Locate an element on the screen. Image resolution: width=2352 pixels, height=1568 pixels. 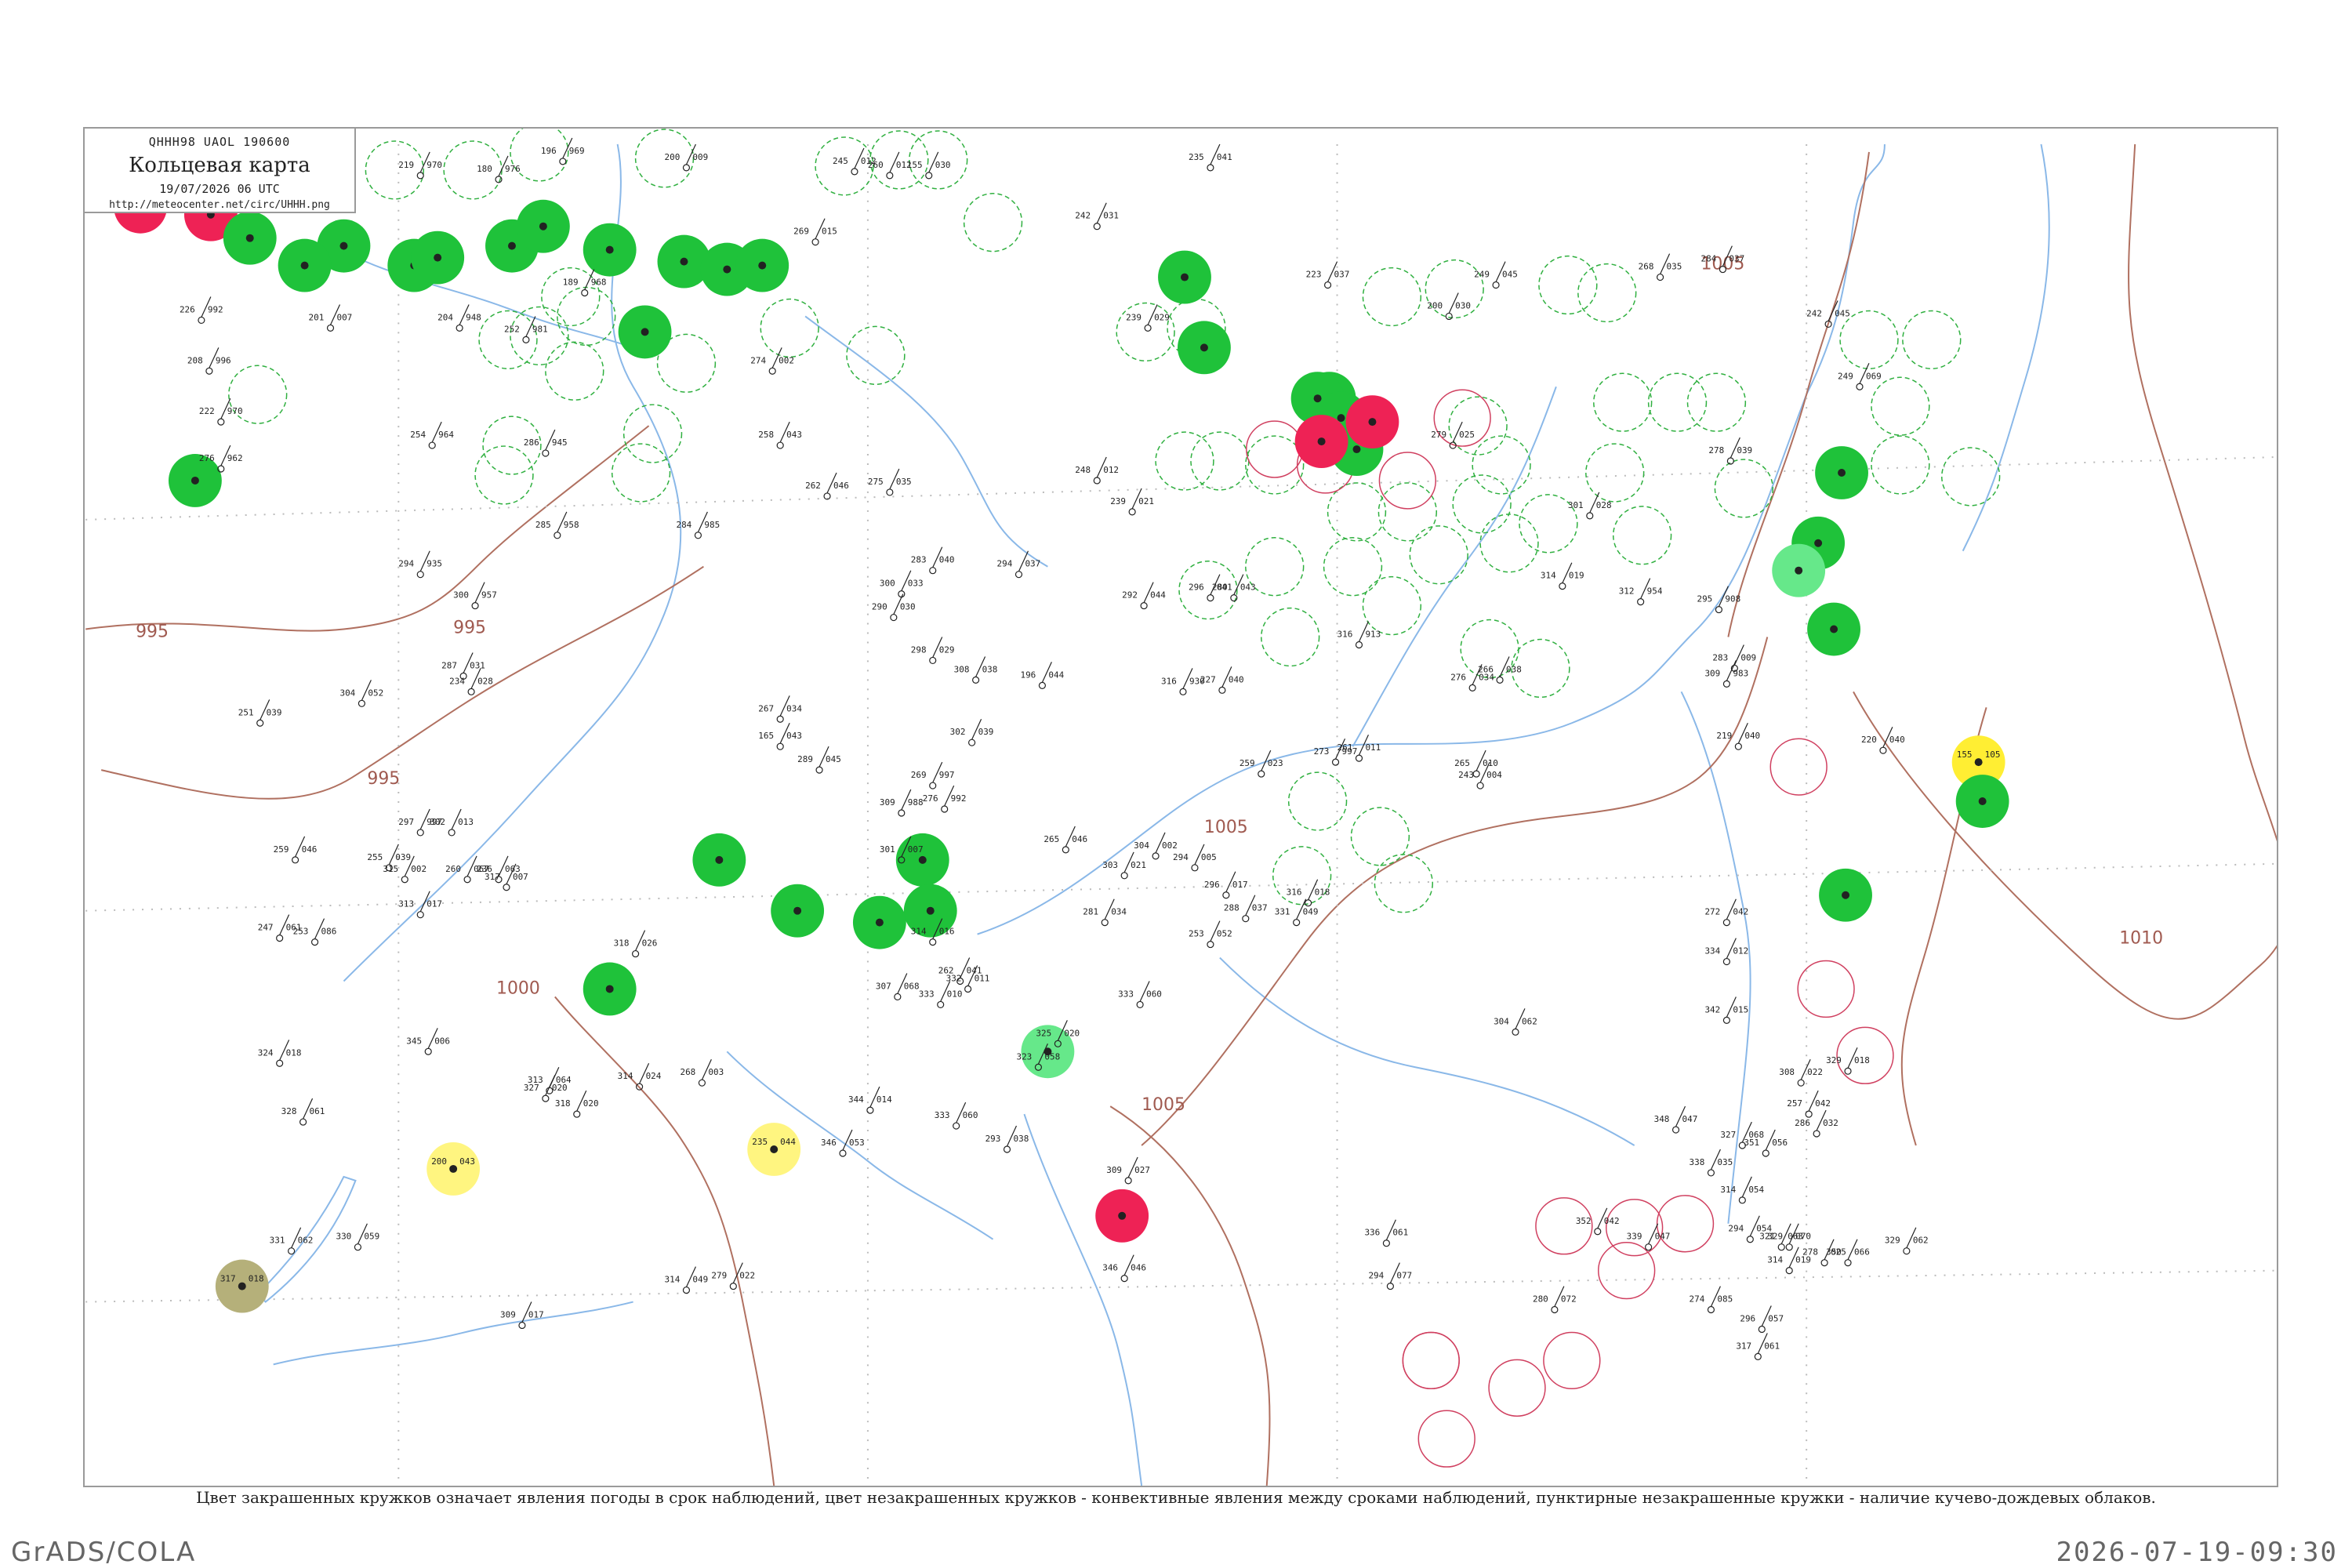
obs-pressure: 007 is located at coordinates (344, 317).